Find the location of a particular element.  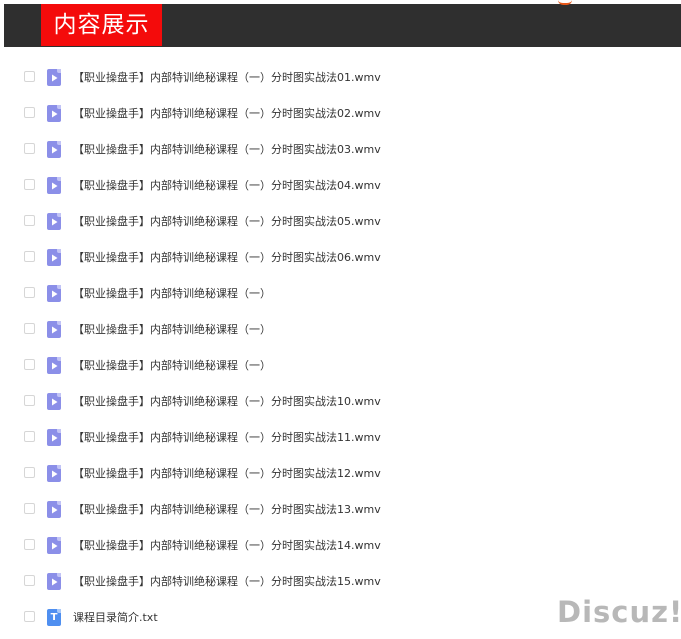

file-row: 【职业操盘手】内部特训绝秘课程（一）分时图实战法01.wmv is located at coordinates (340, 78).